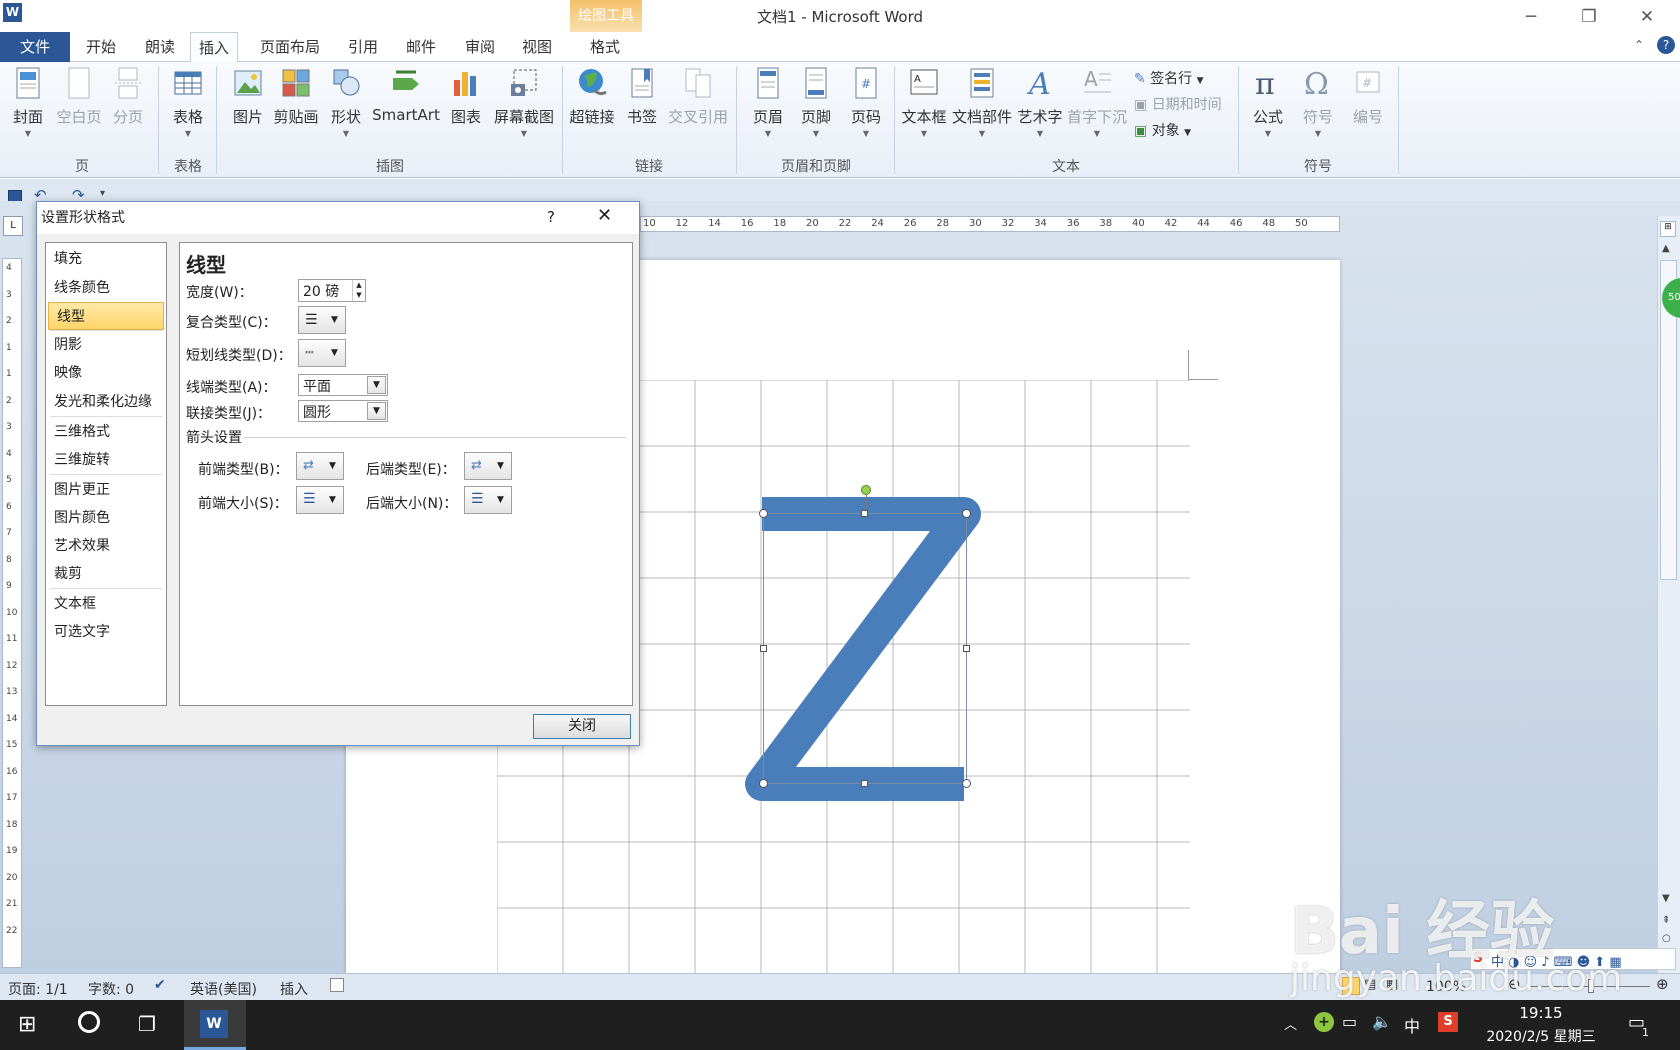 The image size is (1680, 1050). What do you see at coordinates (1662, 984) in the screenshot?
I see `zoom-in-icon: ⊕` at bounding box center [1662, 984].